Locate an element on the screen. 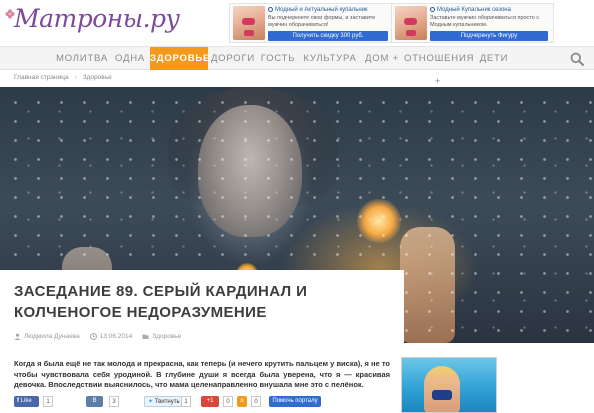  nav-item-molitva: МОЛИТВА is located at coordinates (82, 58).